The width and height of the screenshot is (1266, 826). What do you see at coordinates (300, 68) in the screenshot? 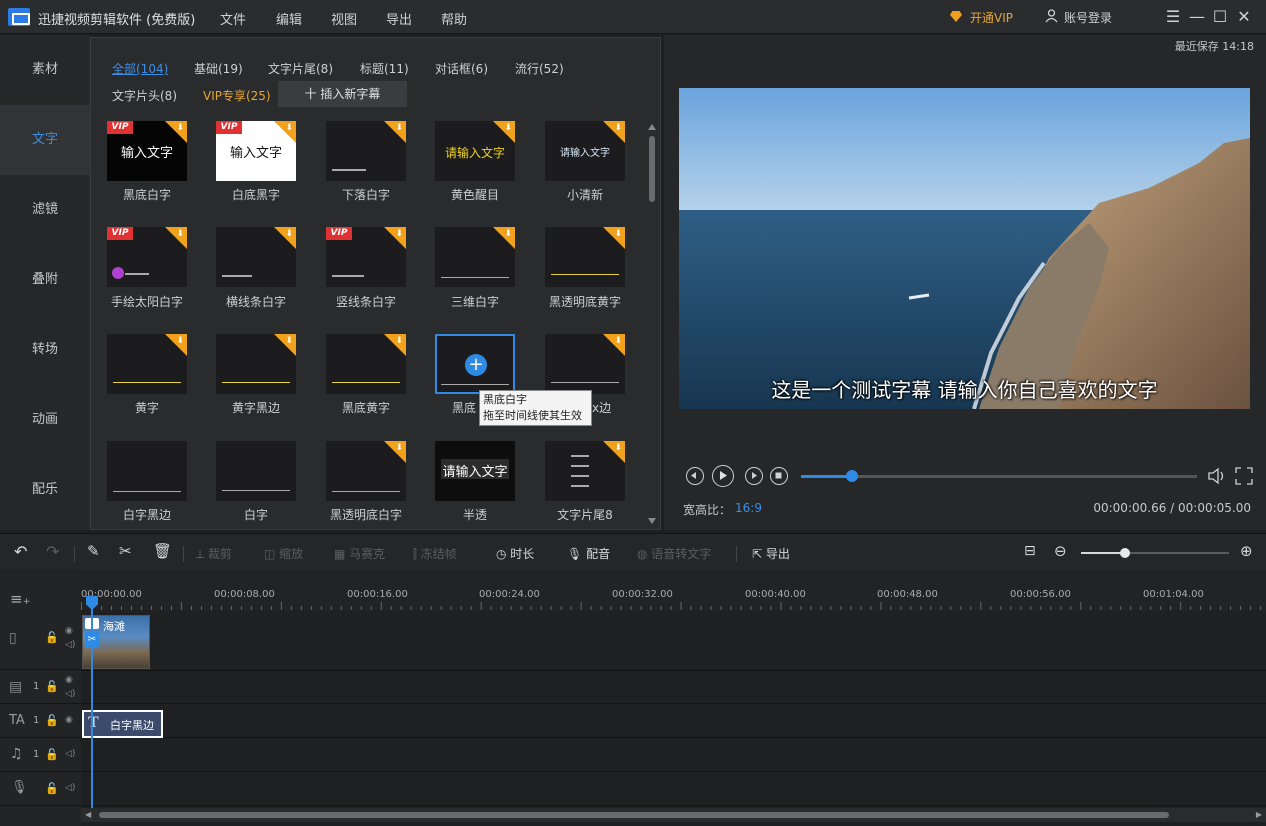
I see `category-text-ending: 文字片尾(8)` at bounding box center [300, 68].